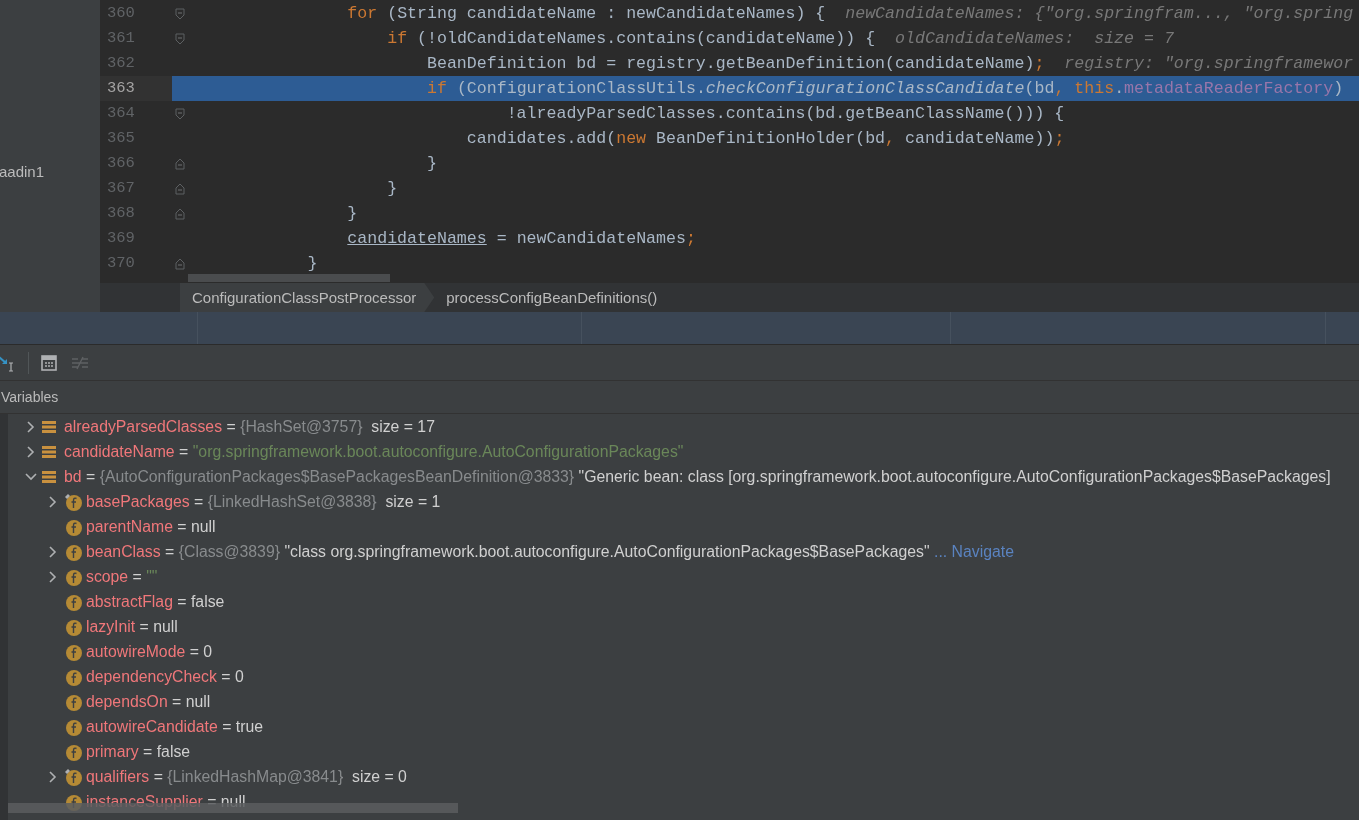 This screenshot has width=1359, height=820. I want to click on variable-entry: parentName = null, so click(151, 526).